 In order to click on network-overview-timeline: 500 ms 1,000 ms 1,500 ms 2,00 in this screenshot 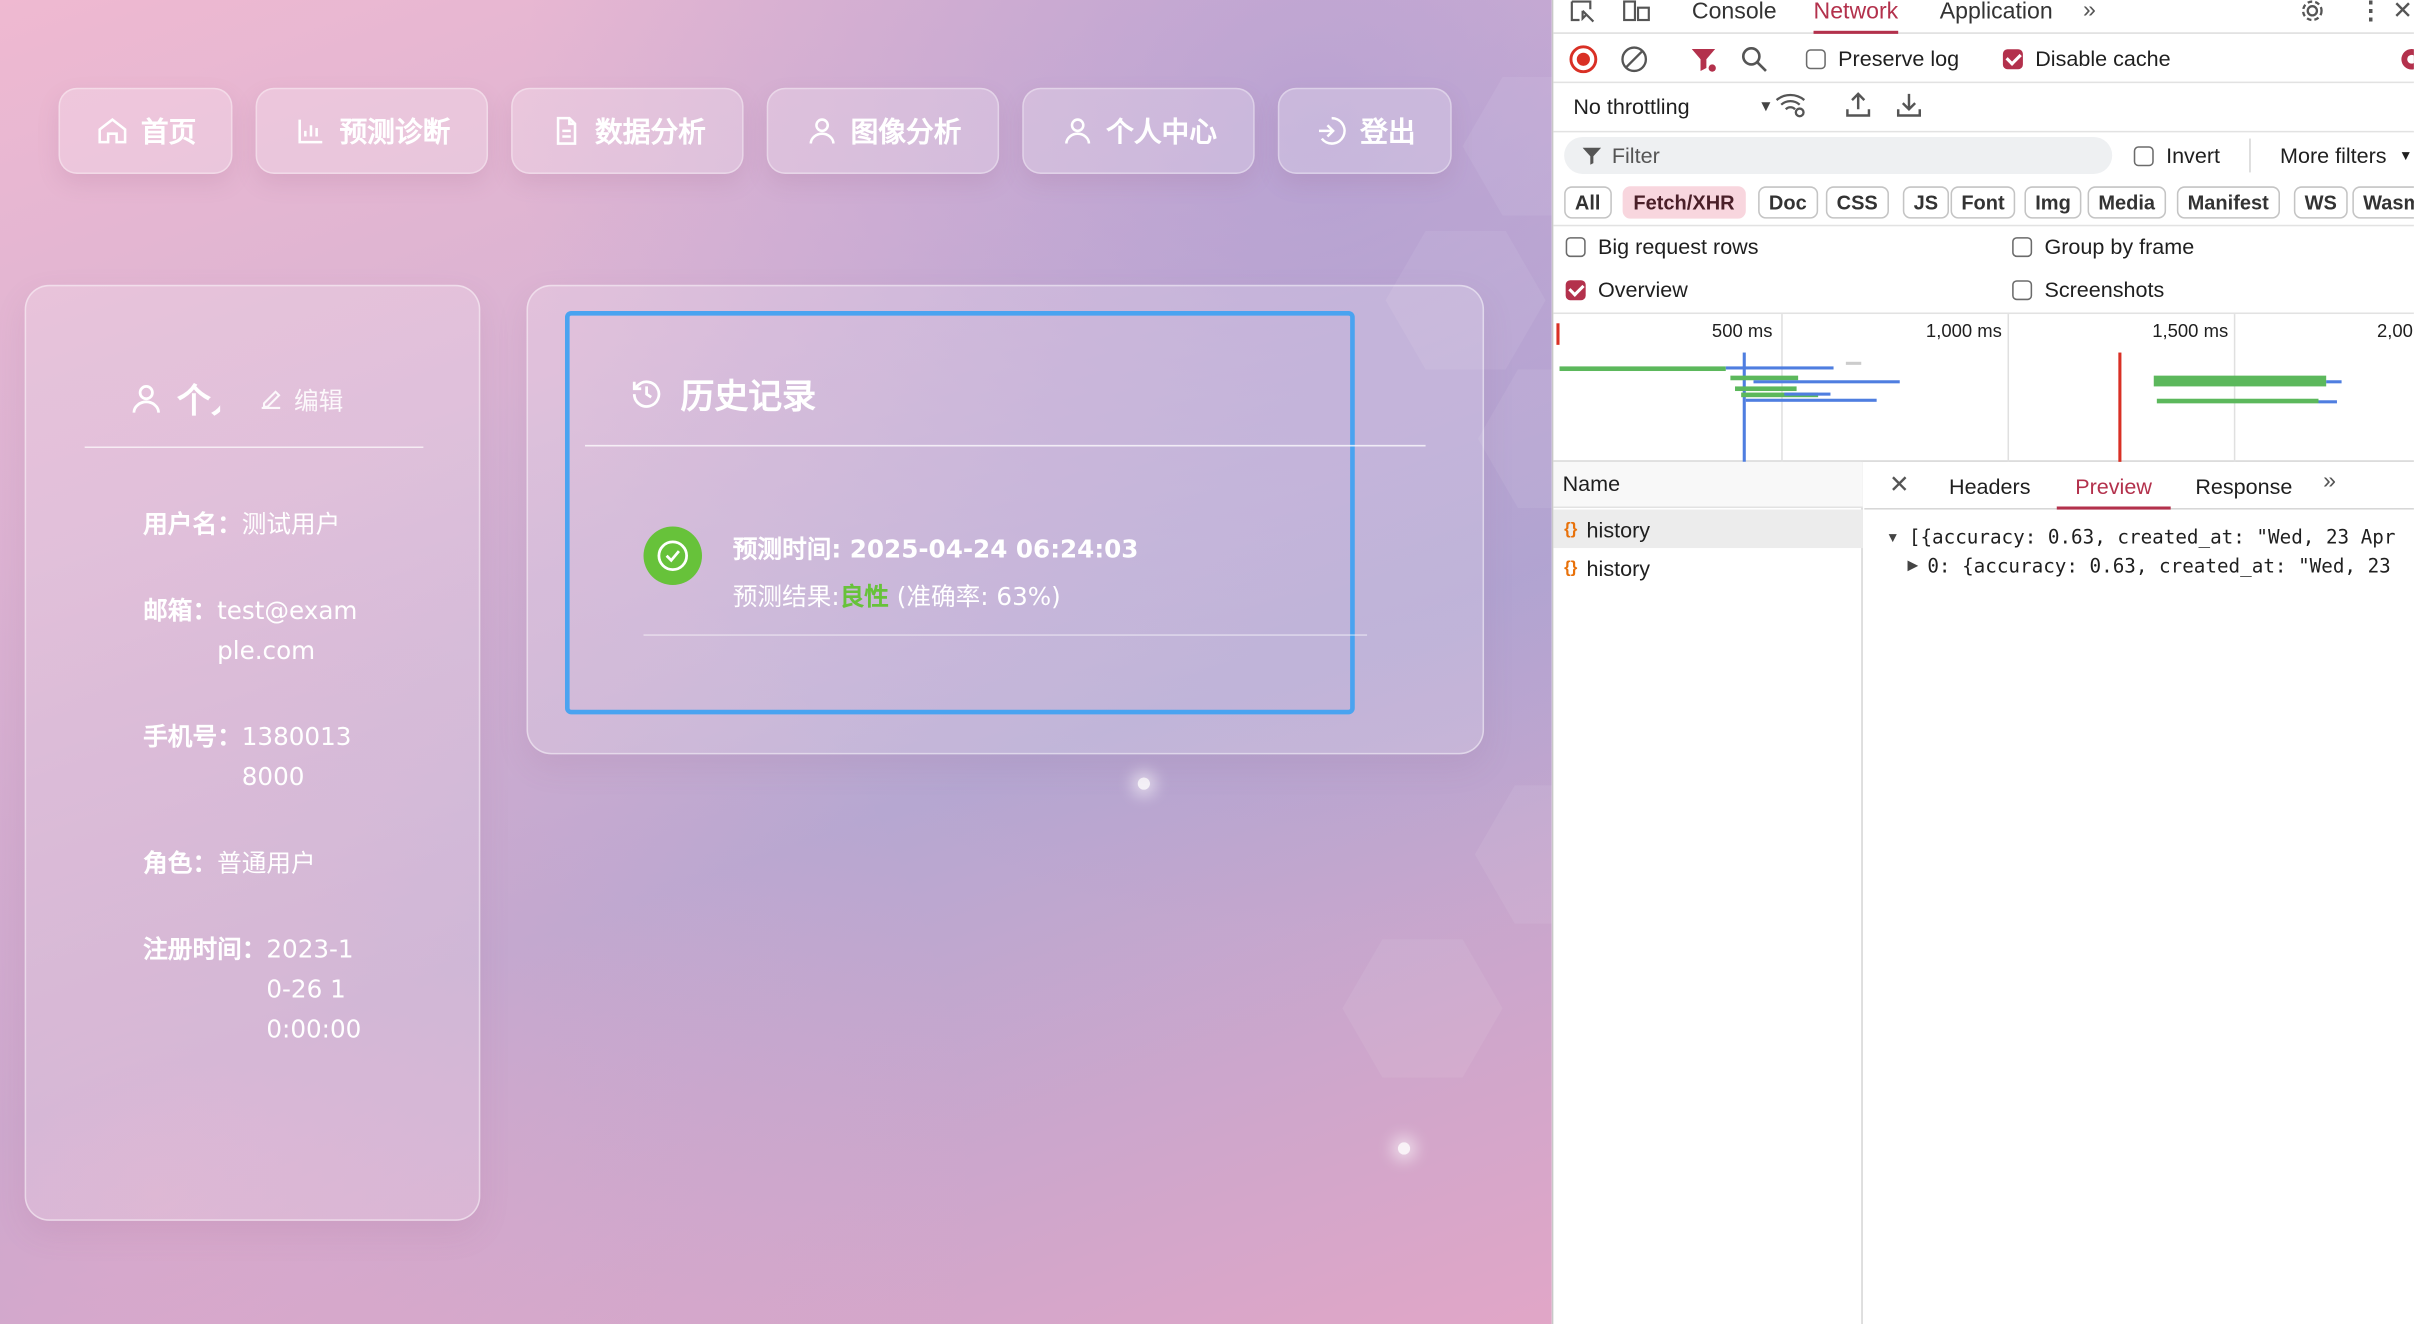, I will do `click(1983, 387)`.